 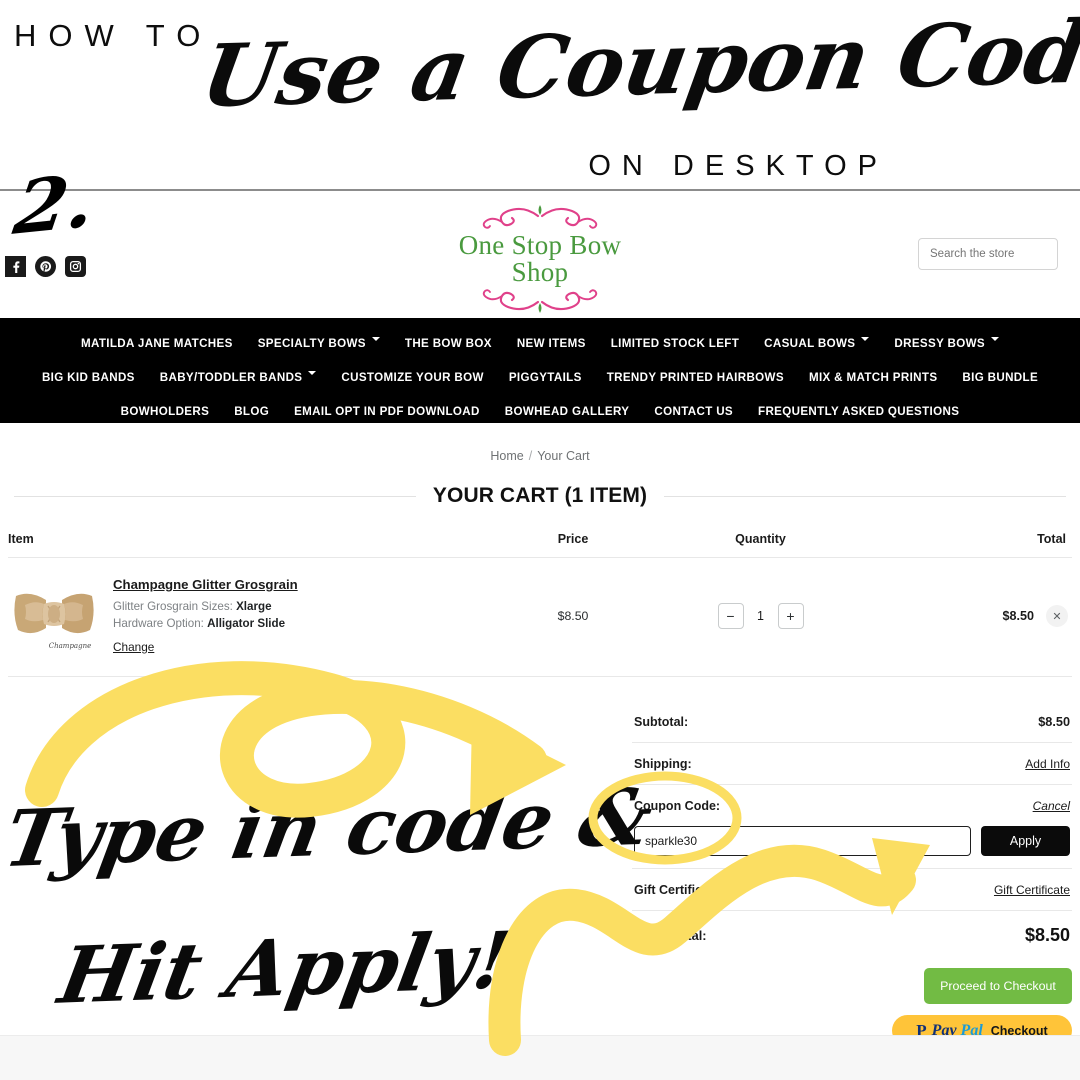 I want to click on nav-label: BIG BUNDLE, so click(x=1000, y=377).